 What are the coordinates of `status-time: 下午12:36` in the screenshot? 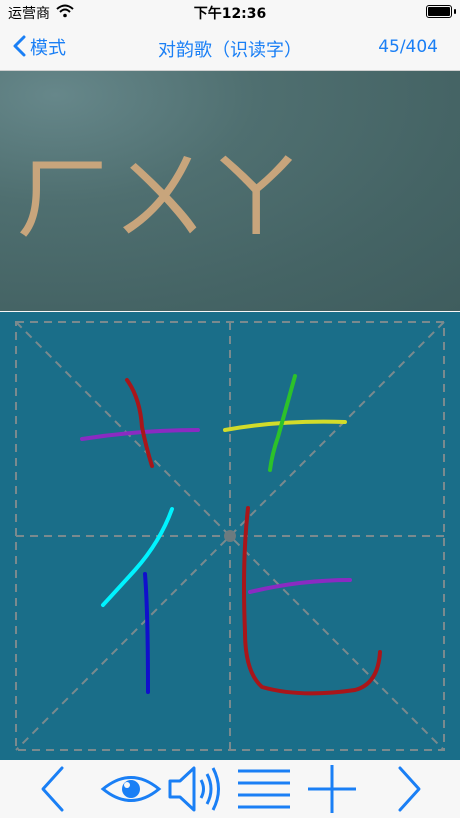 It's located at (230, 14).